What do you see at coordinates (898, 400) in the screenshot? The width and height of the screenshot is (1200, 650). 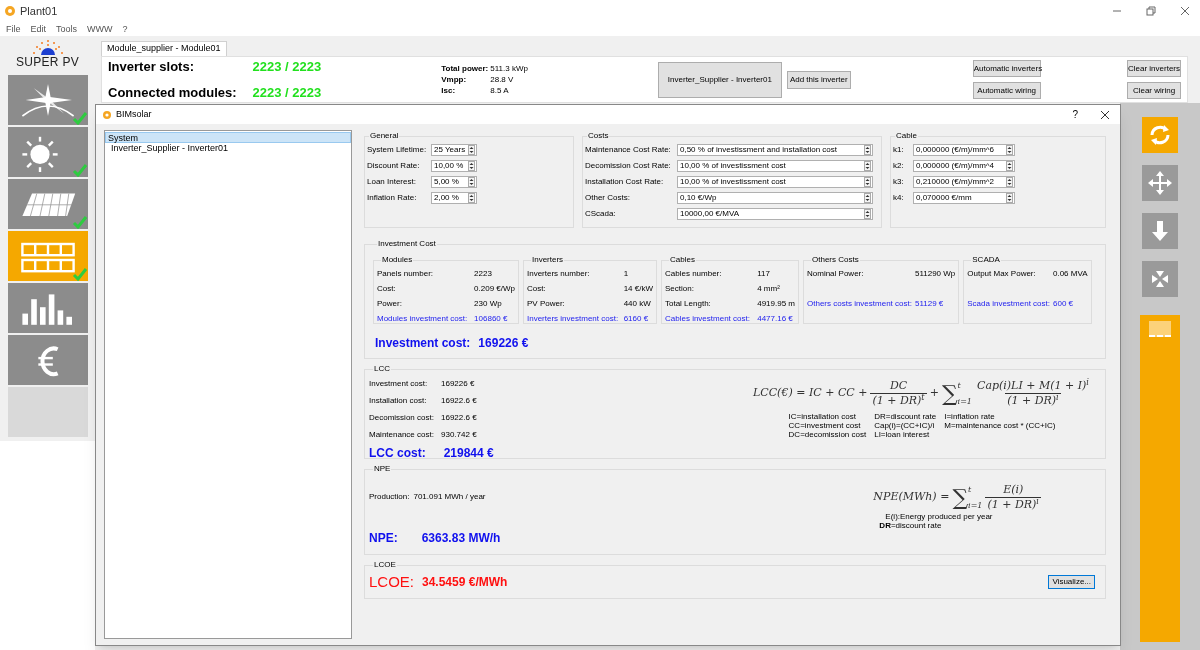 I see `formula-denominator: (1 + DR)$^{t}$` at bounding box center [898, 400].